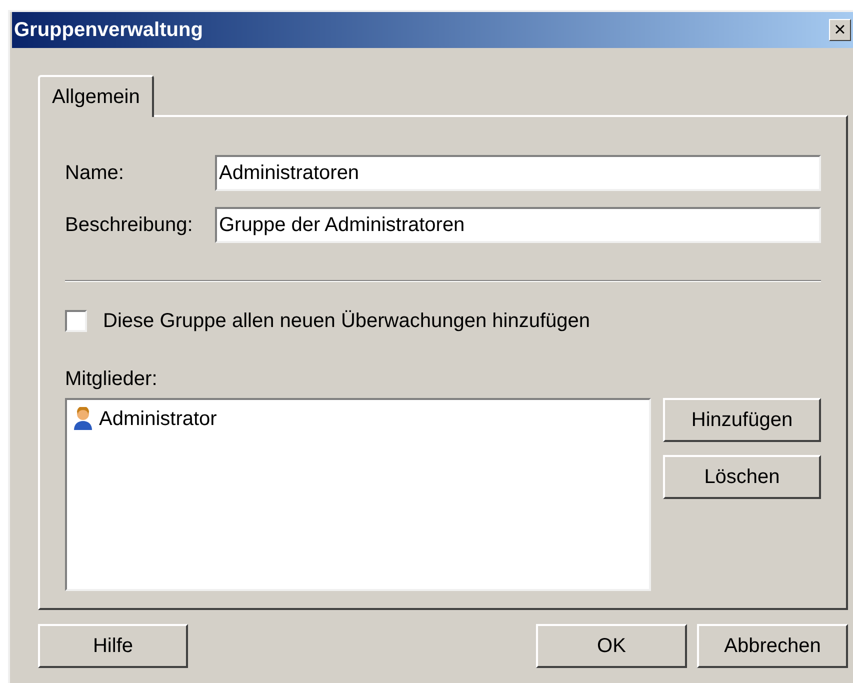 The height and width of the screenshot is (683, 853). What do you see at coordinates (346, 321) in the screenshot?
I see `checkbox-label: Diese Gruppe allen neuen Überwachungen hinzufügen` at bounding box center [346, 321].